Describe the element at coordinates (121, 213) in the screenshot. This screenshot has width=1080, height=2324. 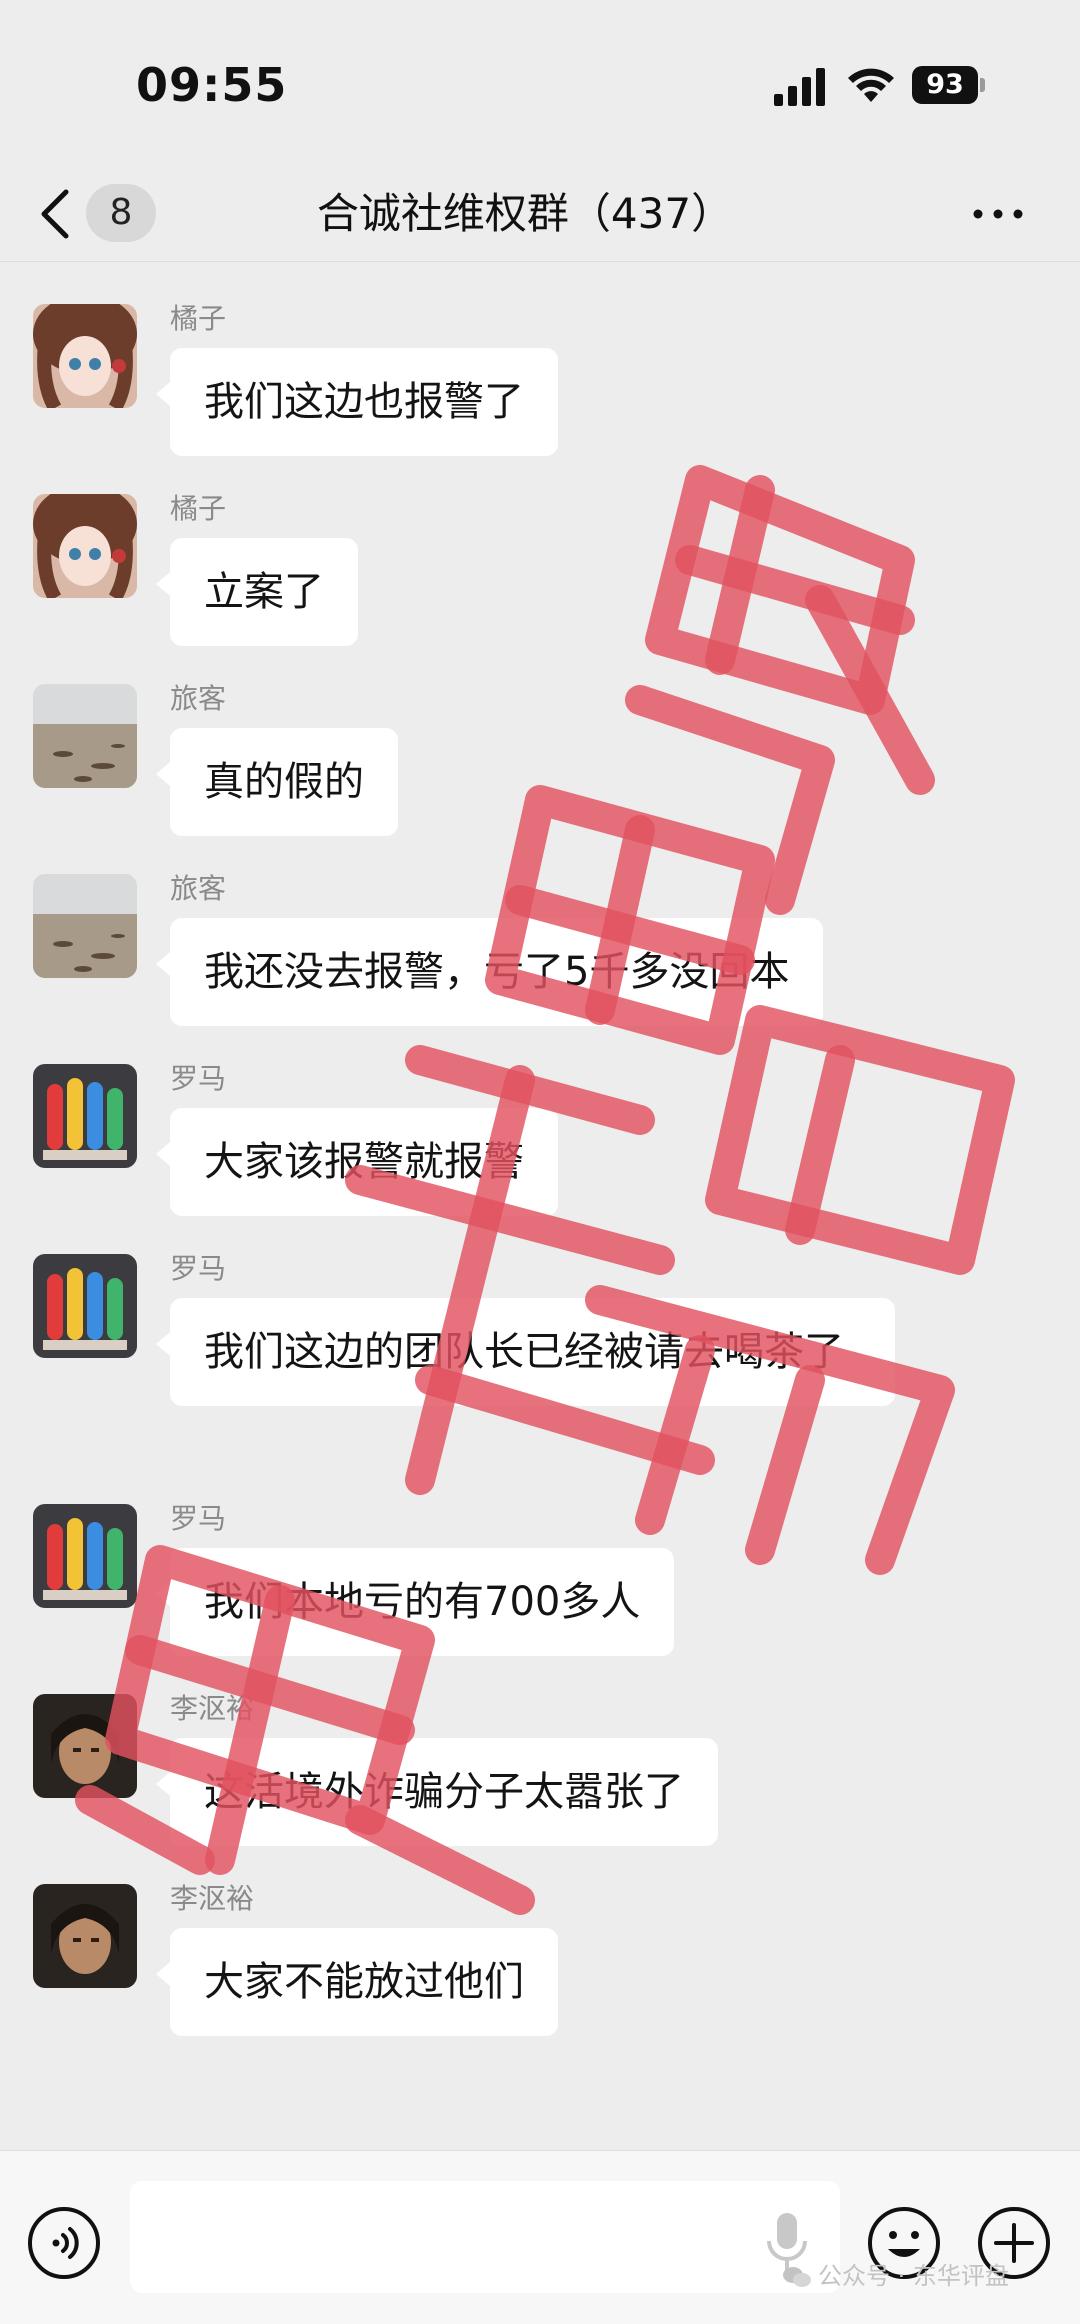
I see `unread-count-badge: 8` at that location.